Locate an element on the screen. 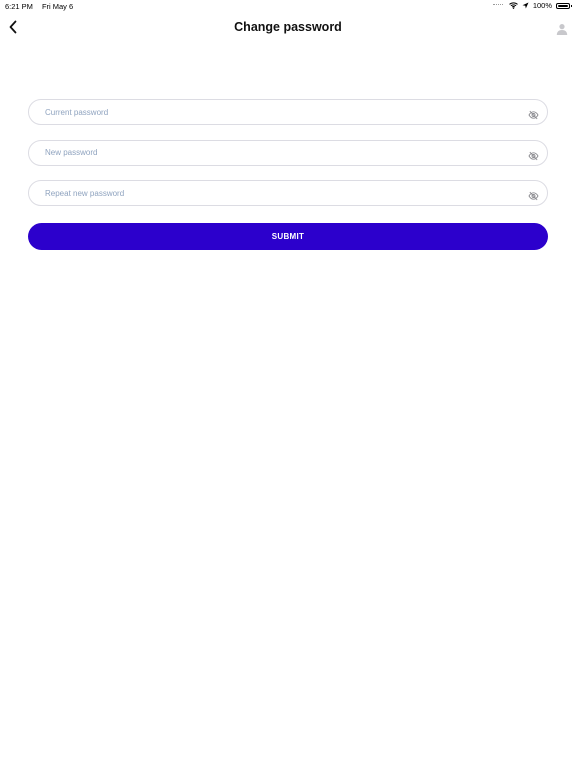 The width and height of the screenshot is (576, 768). repeat-new-password-input is located at coordinates (280, 193).